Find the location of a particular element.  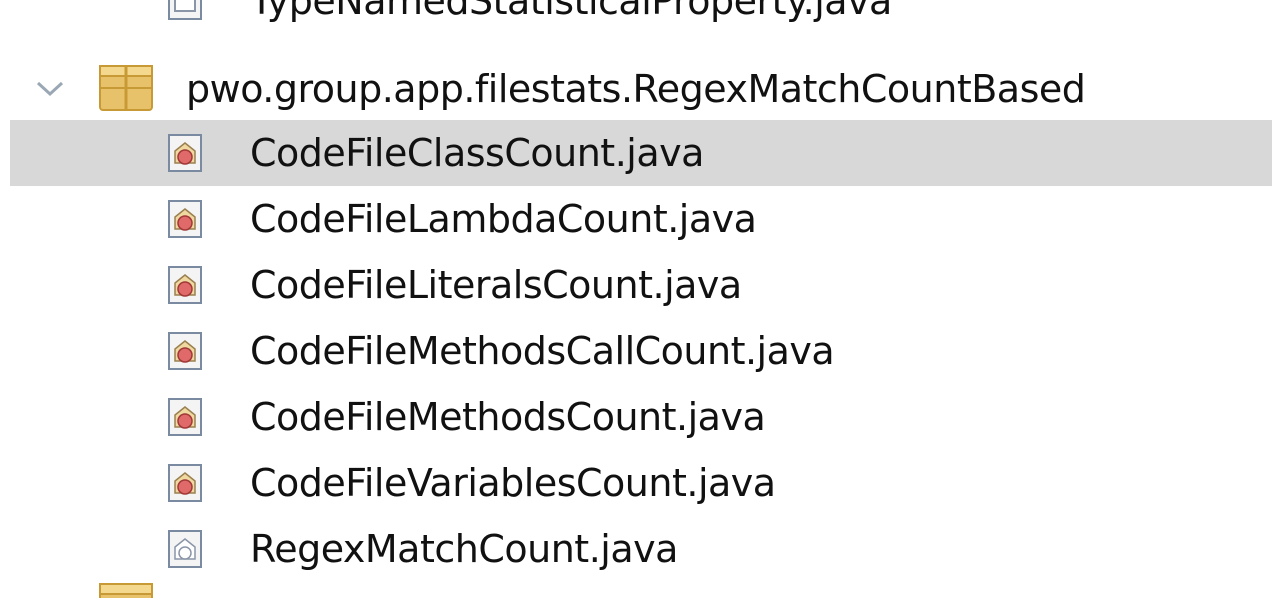

tree-file-item: CodeFileClassCount.java is located at coordinates (641, 153).